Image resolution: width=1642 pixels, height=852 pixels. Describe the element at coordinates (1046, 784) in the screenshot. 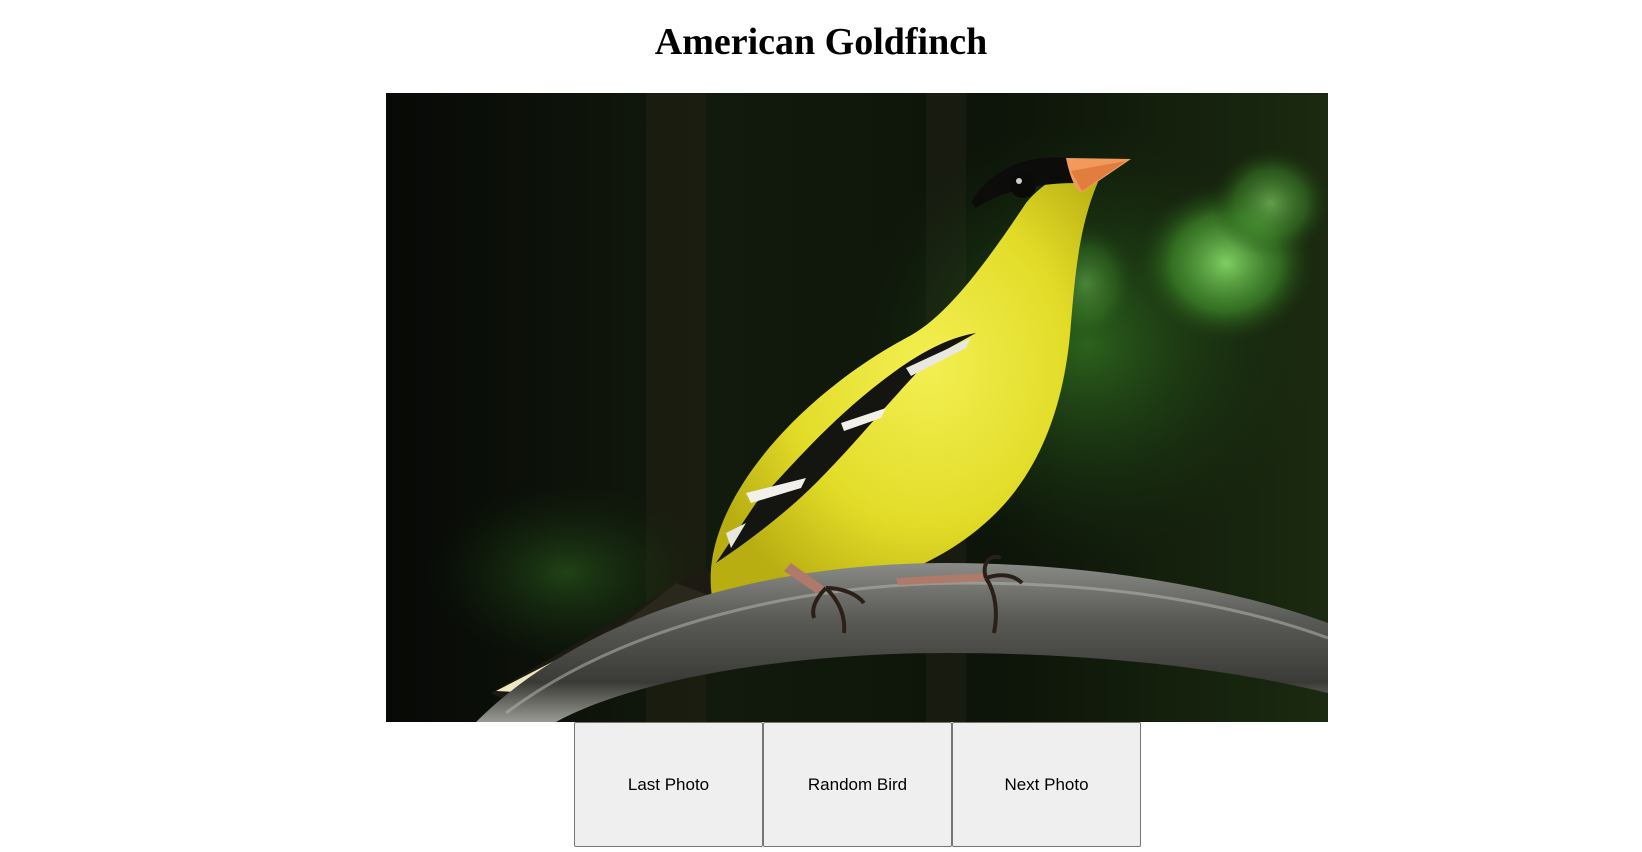

I see `next-photo-button: Next Photo` at that location.